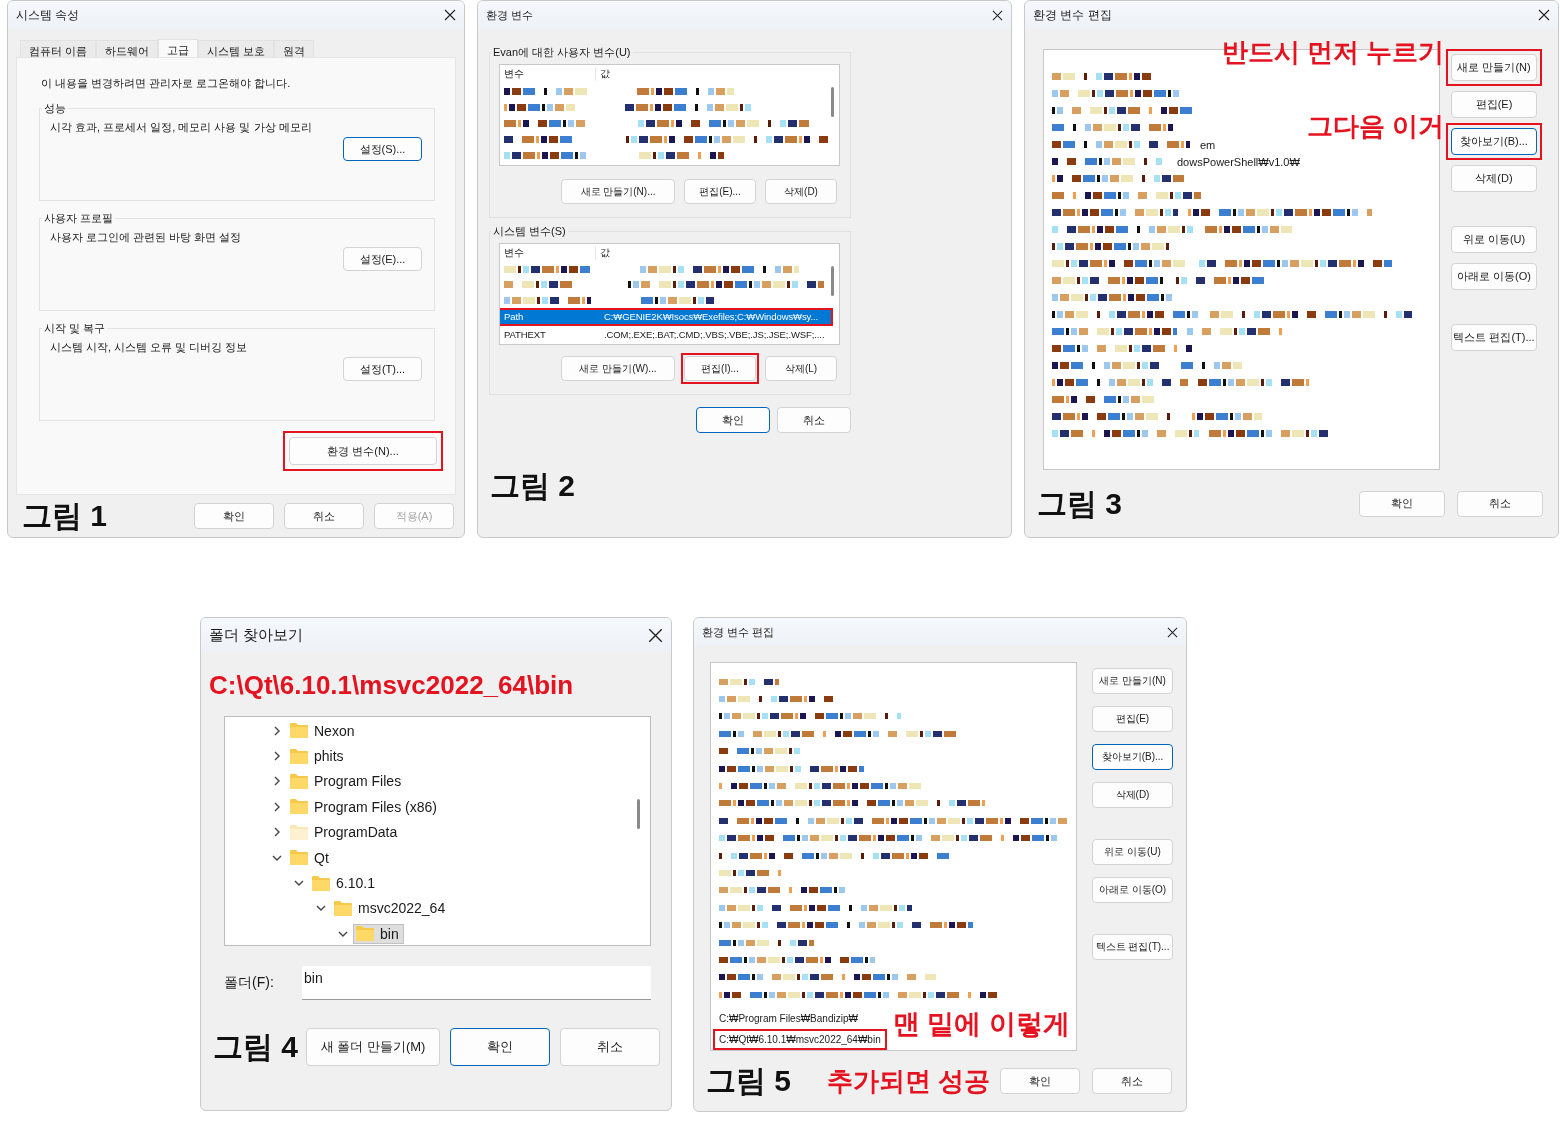  Describe the element at coordinates (345, 832) in the screenshot. I see `tree-item: ProgramData` at that location.